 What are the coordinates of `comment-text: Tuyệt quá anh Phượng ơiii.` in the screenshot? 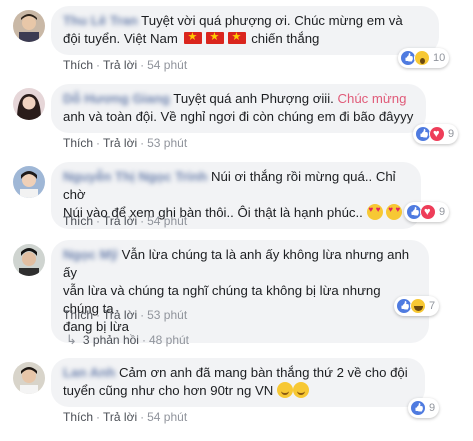 It's located at (253, 98).